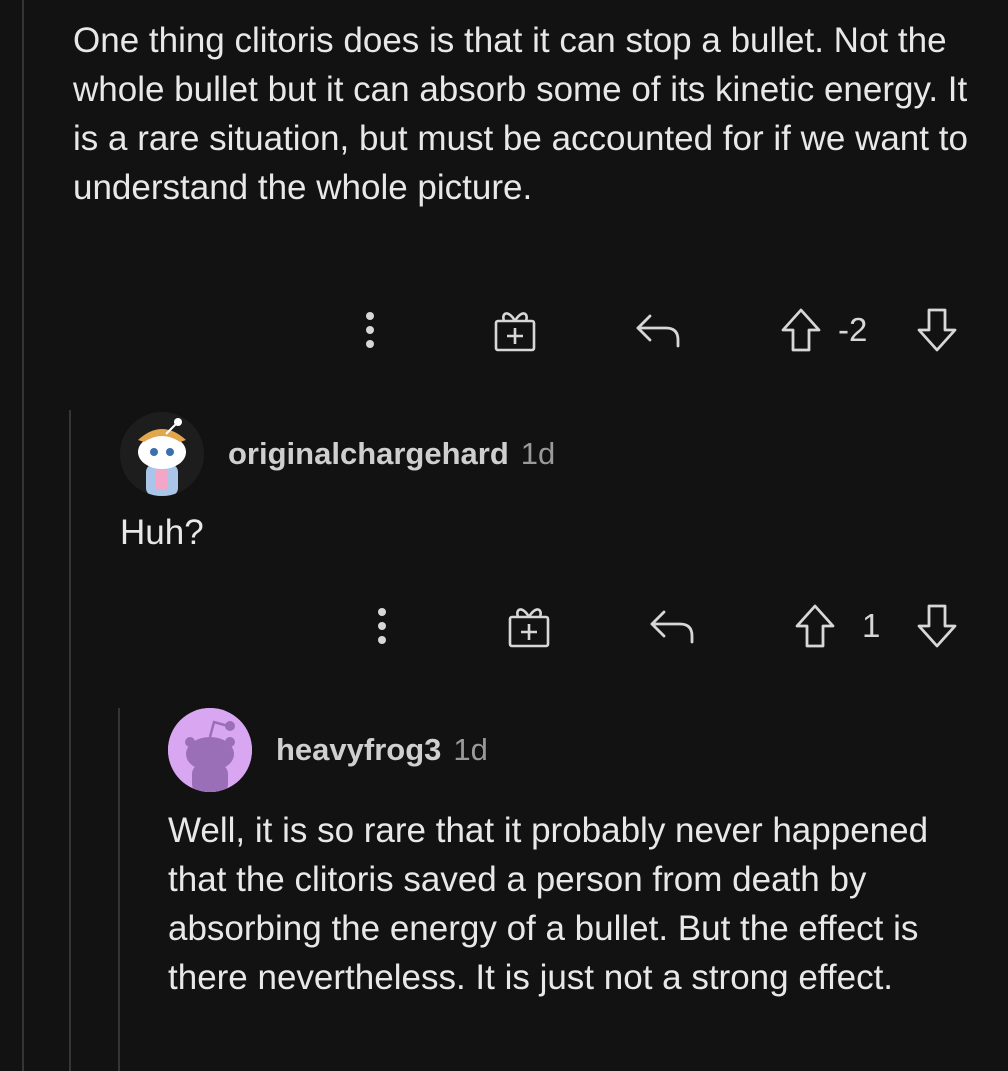 Image resolution: width=1008 pixels, height=1071 pixels. Describe the element at coordinates (162, 532) in the screenshot. I see `comment-body: Huh?` at that location.